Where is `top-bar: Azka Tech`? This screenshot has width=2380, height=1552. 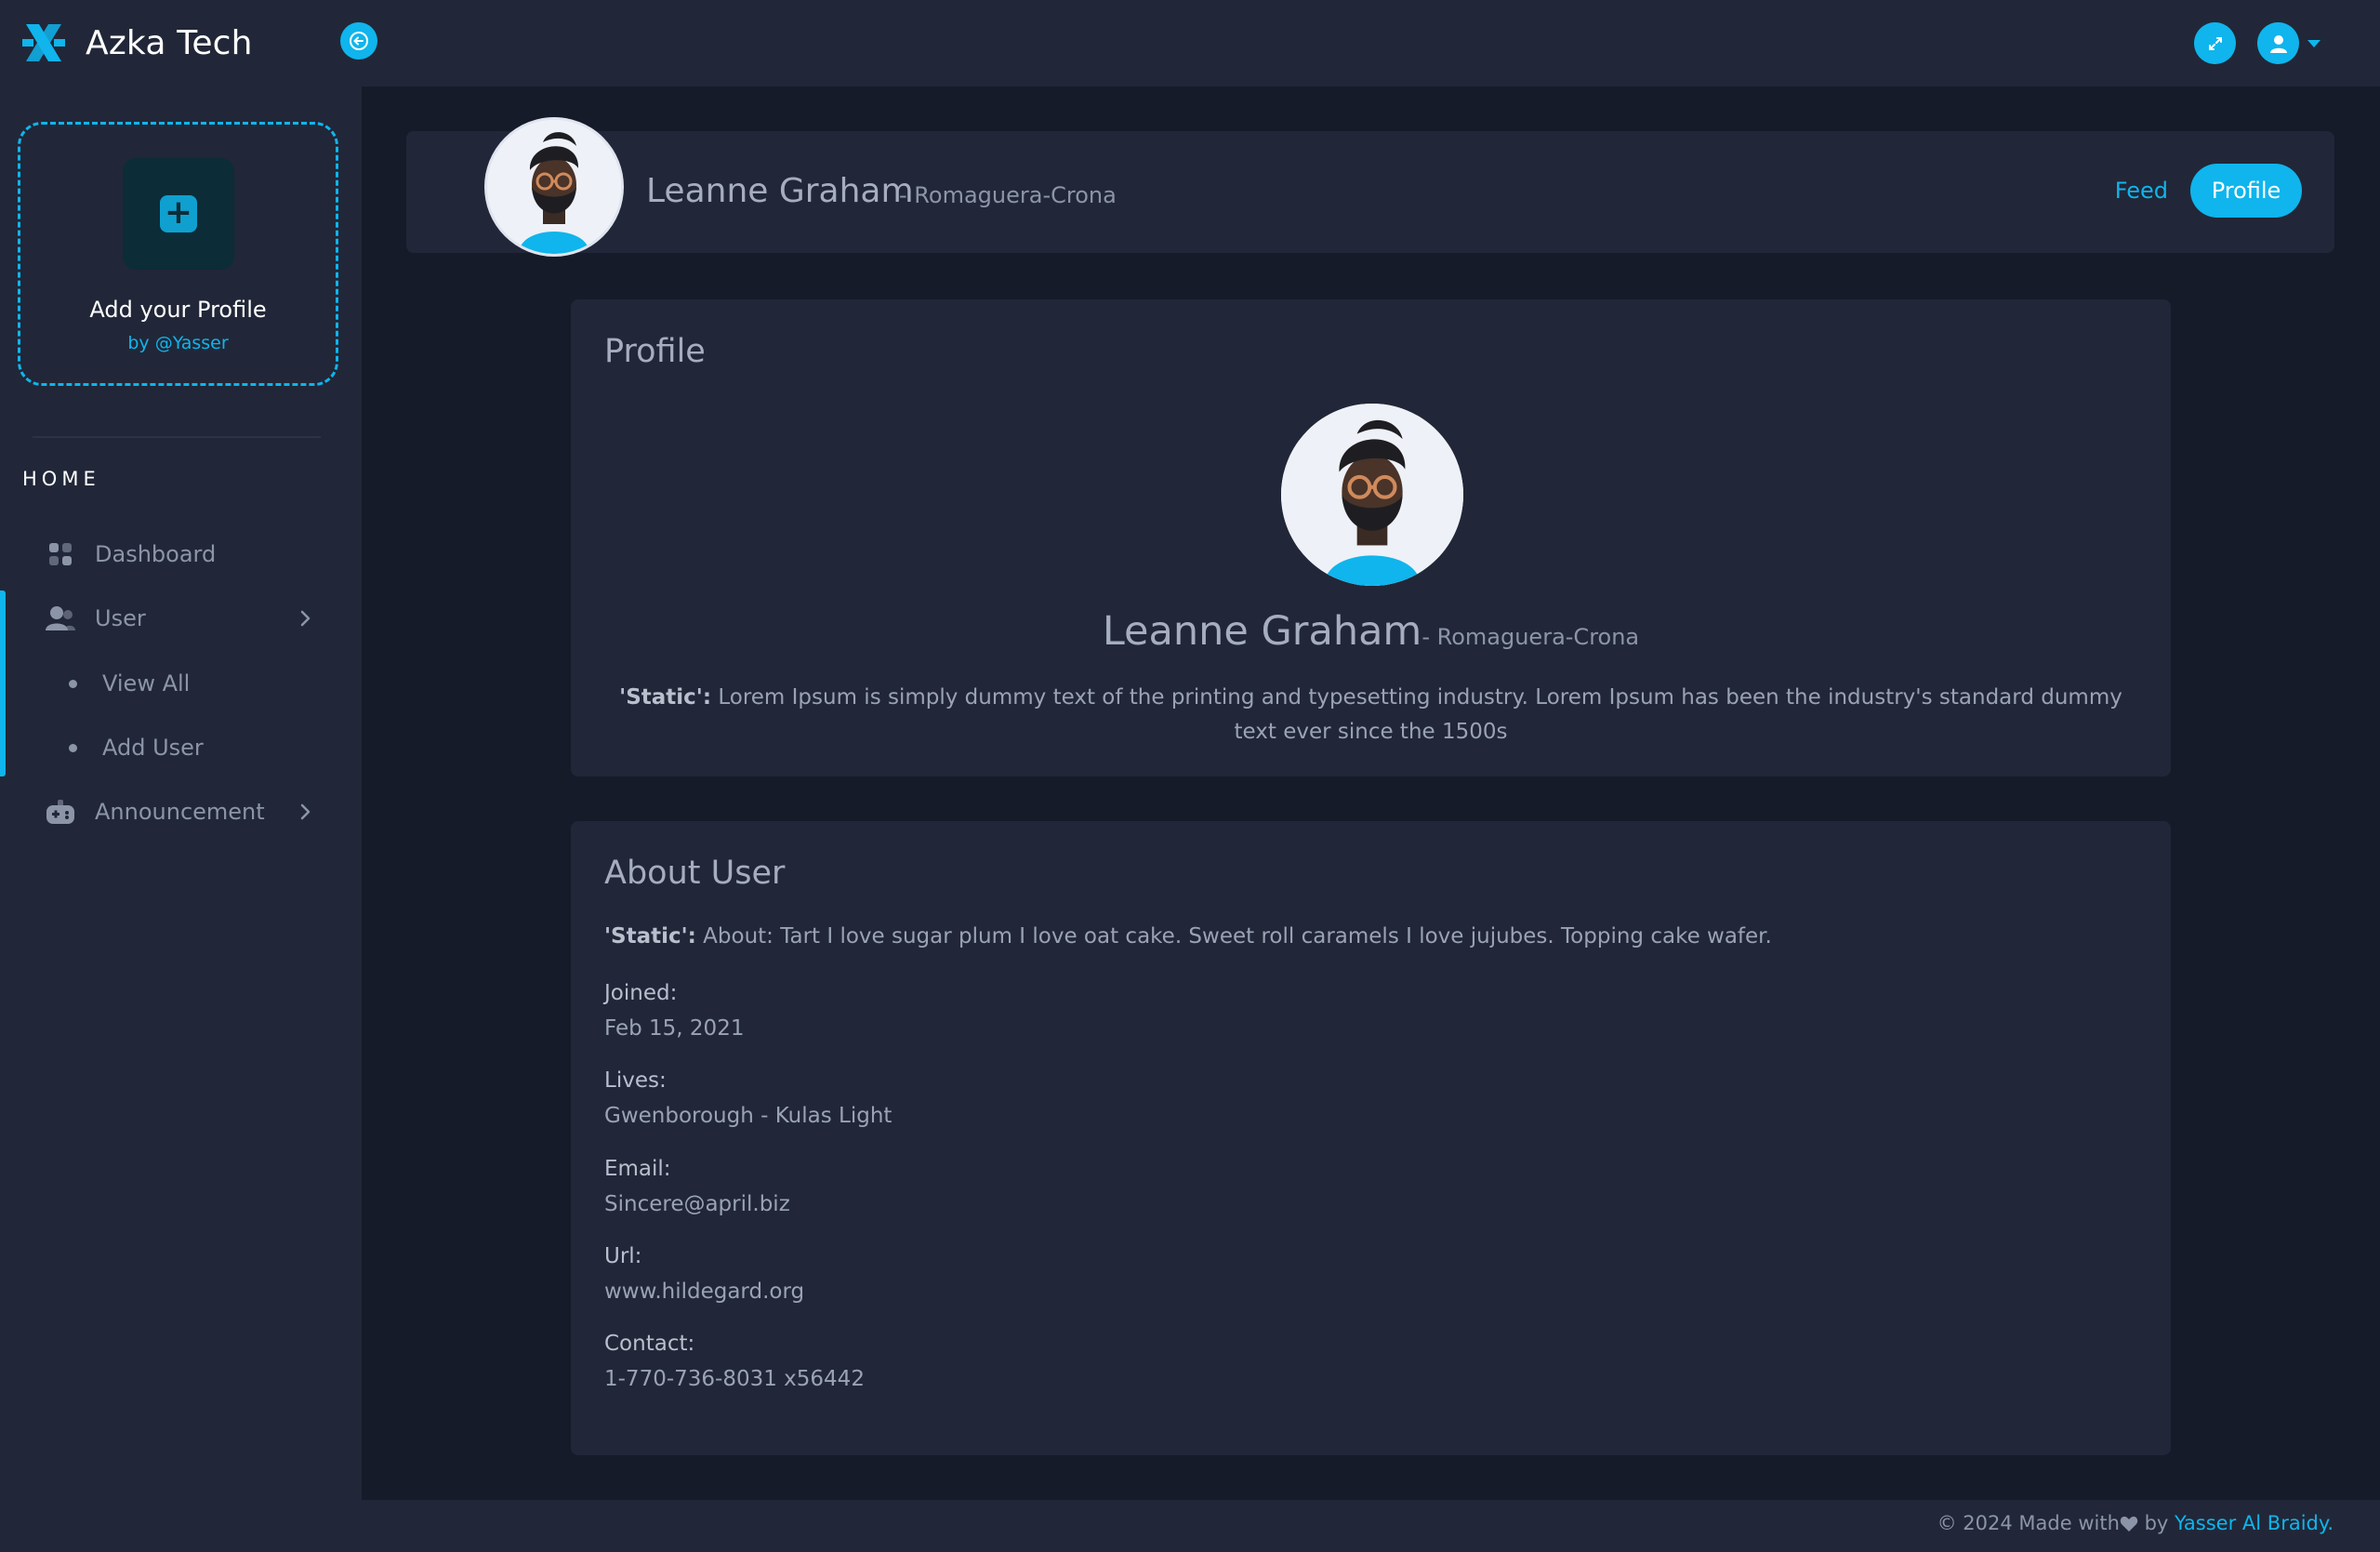 top-bar: Azka Tech is located at coordinates (1190, 43).